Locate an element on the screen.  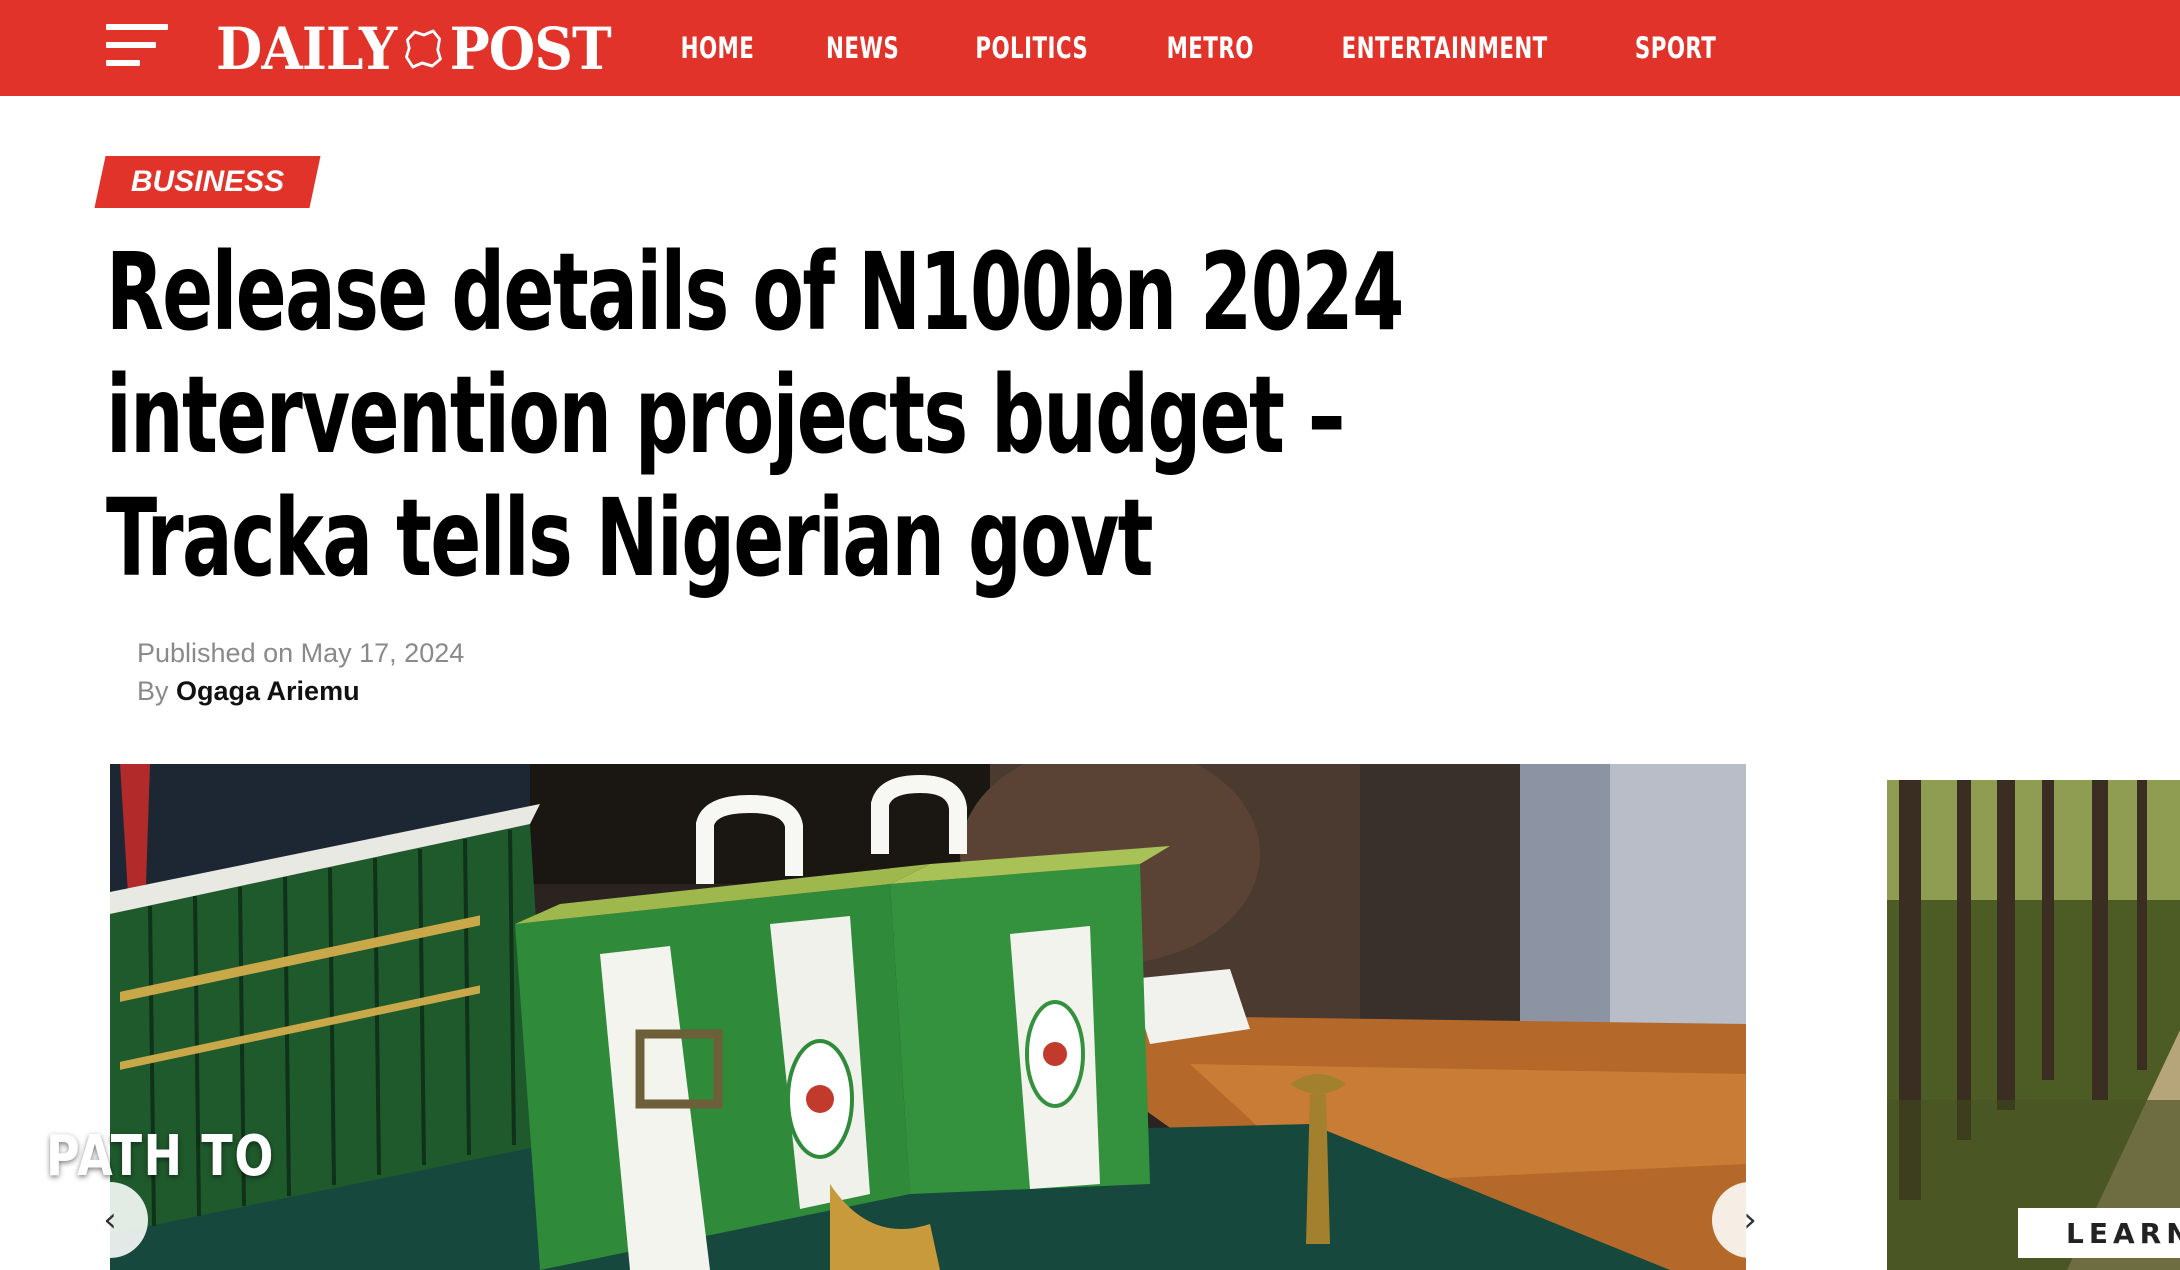
category-tag: BUSINESS is located at coordinates (207, 182).